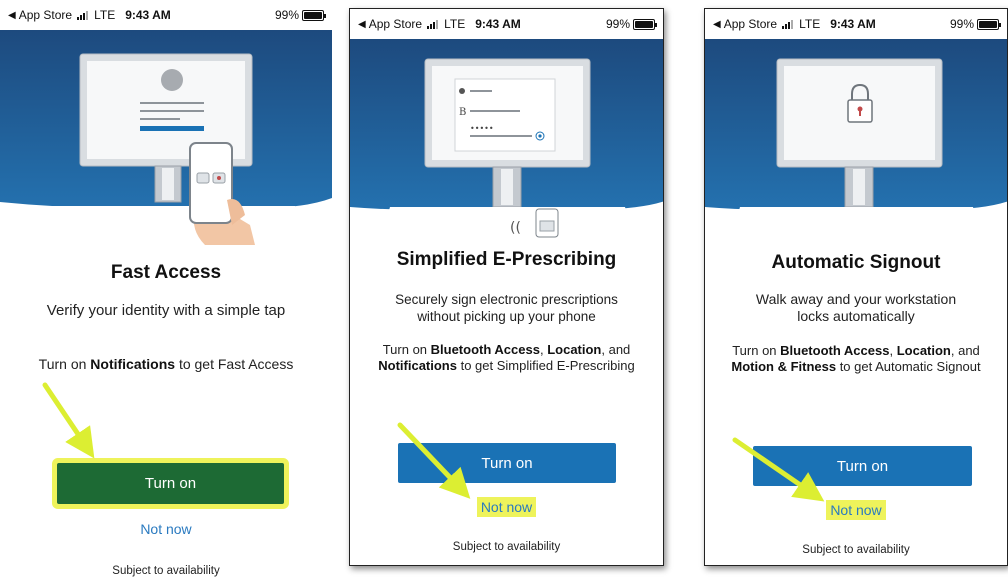  Describe the element at coordinates (506, 141) in the screenshot. I see `hero-illustration: B ••••• ((` at that location.